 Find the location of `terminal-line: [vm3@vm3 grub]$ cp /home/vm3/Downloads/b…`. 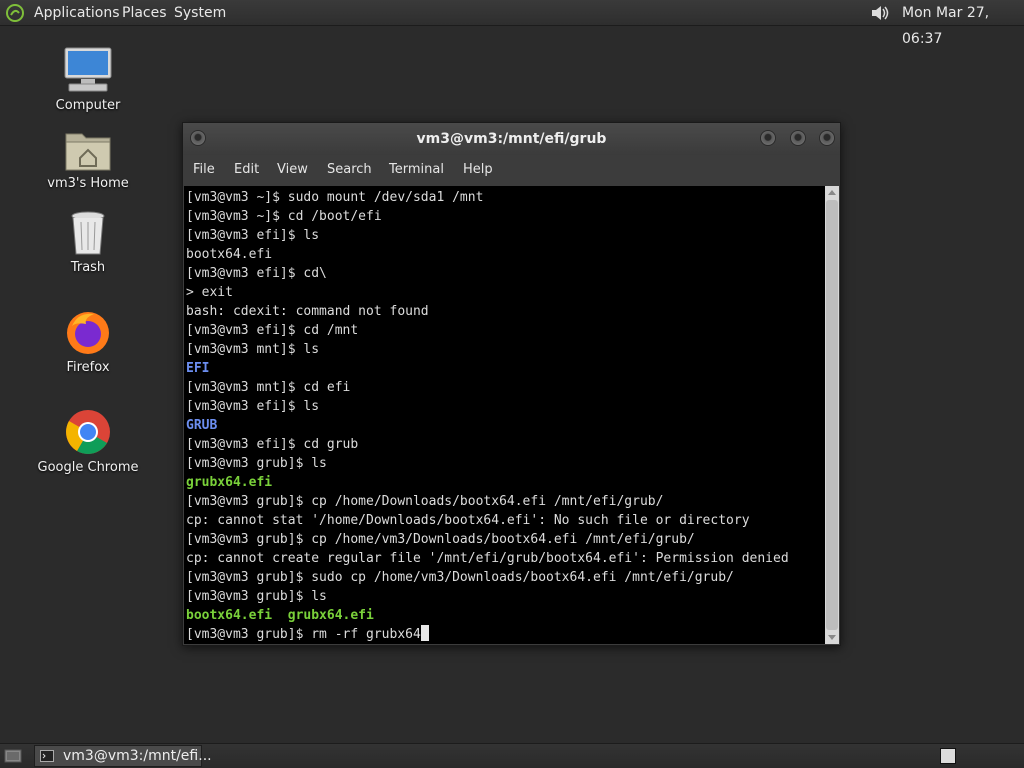

terminal-line: [vm3@vm3 grub]$ cp /home/vm3/Downloads/b… is located at coordinates (440, 539).